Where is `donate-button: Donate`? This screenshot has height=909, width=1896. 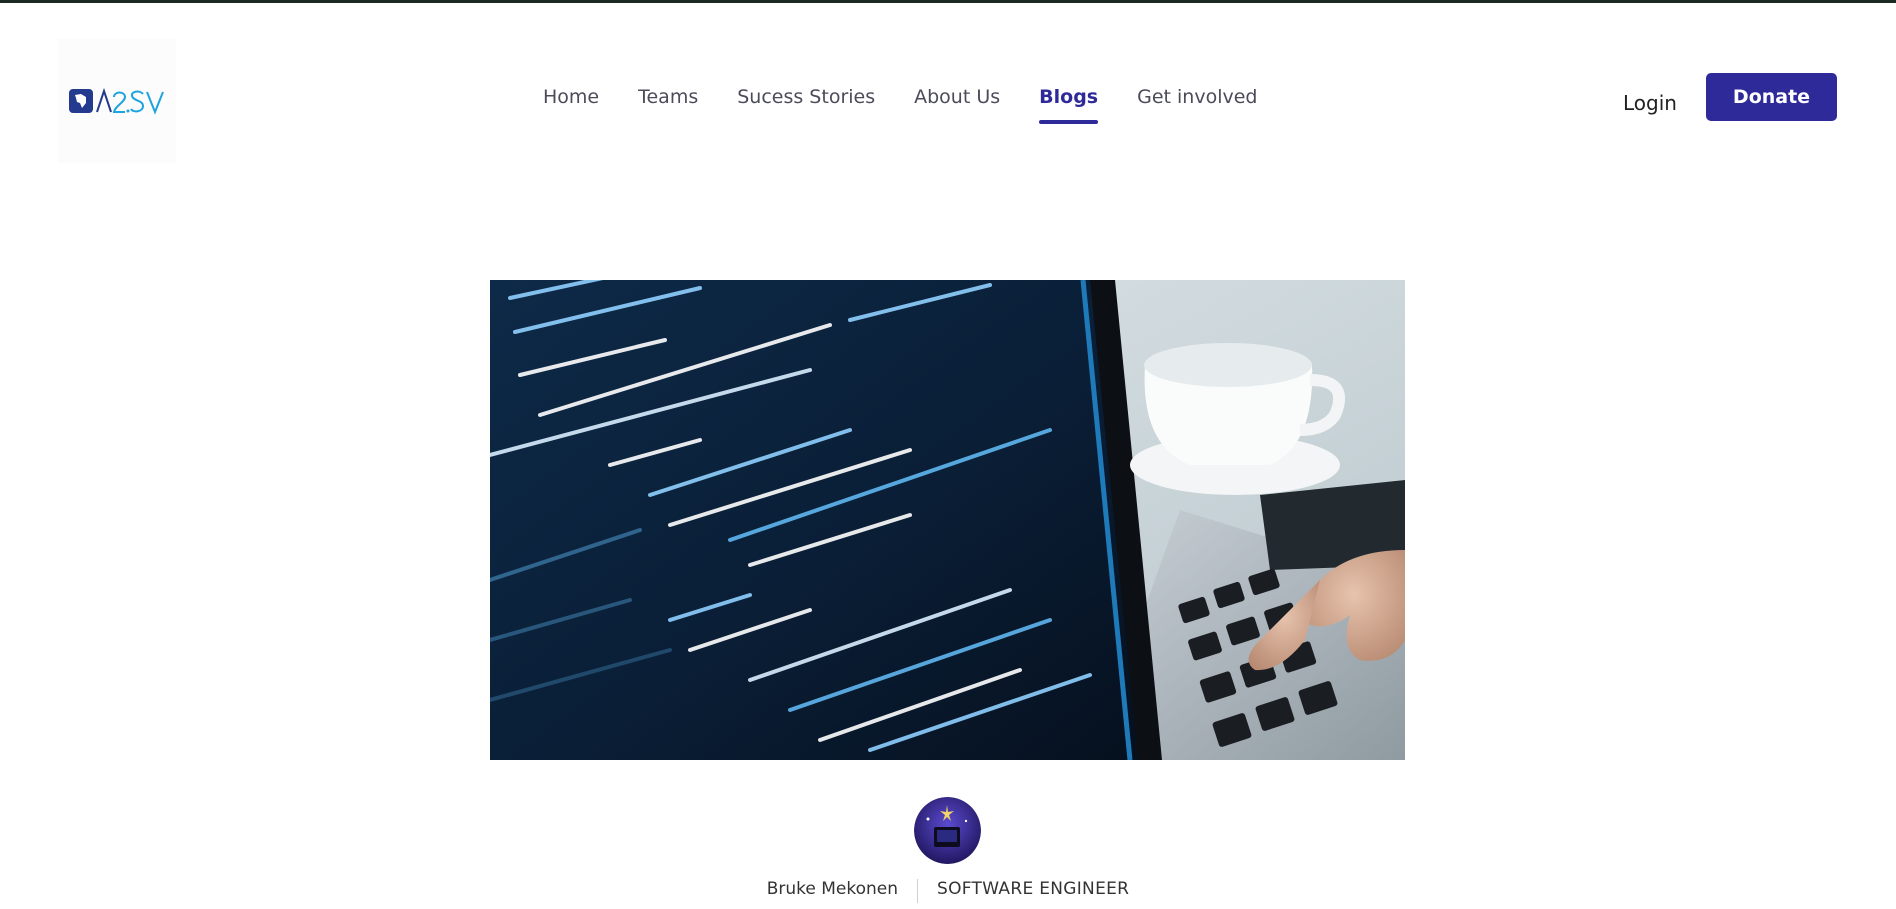 donate-button: Donate is located at coordinates (1771, 97).